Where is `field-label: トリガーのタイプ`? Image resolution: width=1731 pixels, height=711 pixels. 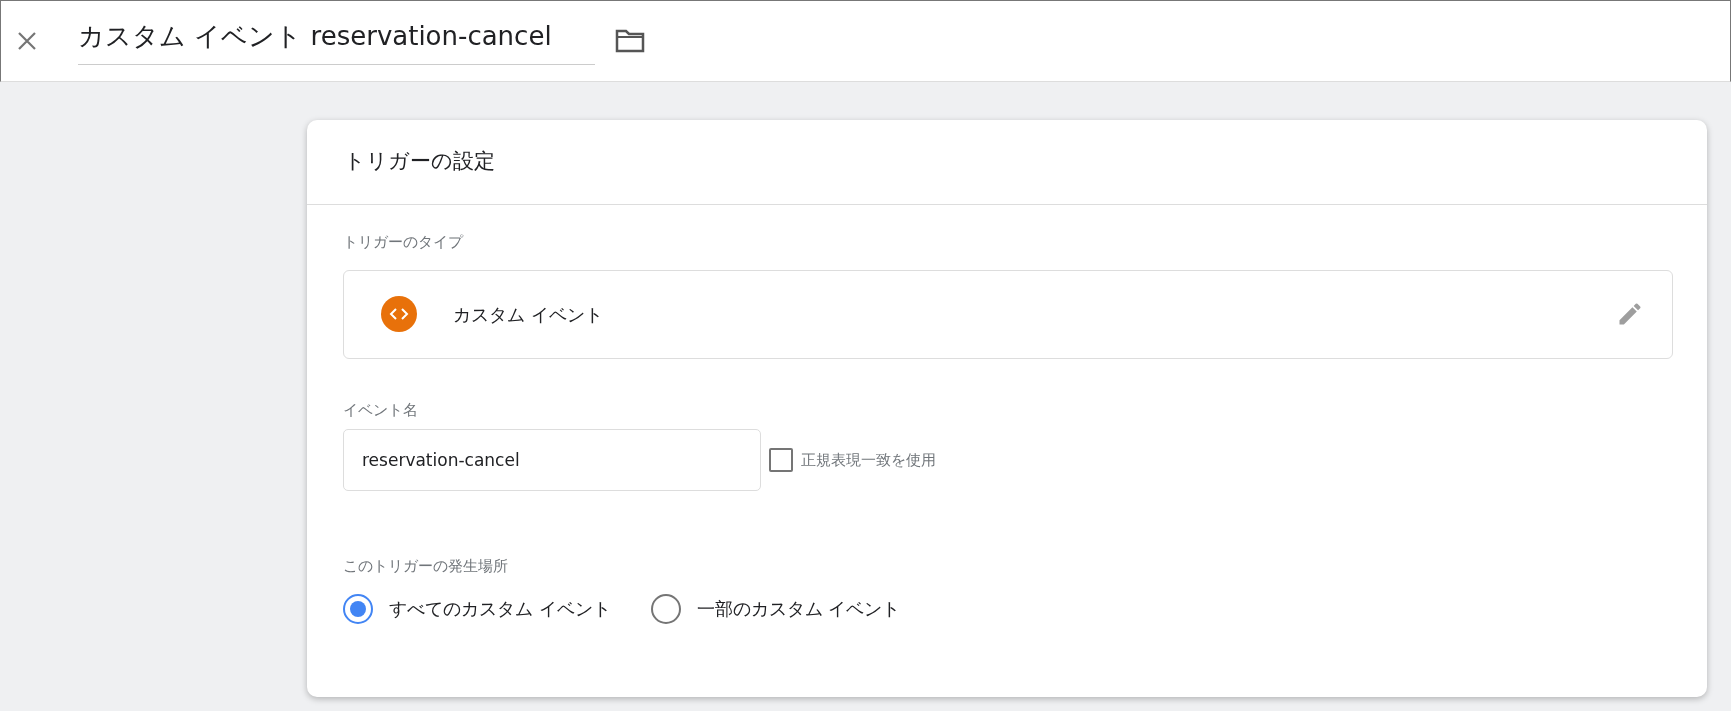
field-label: トリガーのタイプ is located at coordinates (404, 242).